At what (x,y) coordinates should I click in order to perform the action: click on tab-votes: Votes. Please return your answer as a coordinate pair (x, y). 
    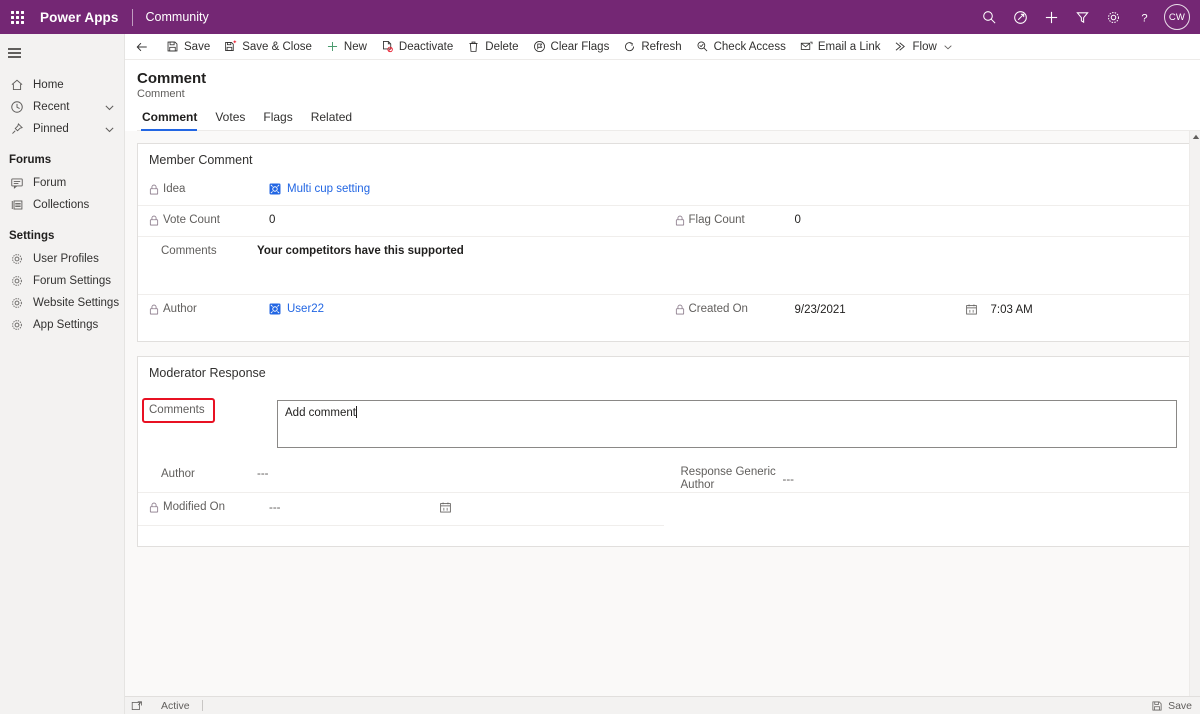
    Looking at the image, I should click on (230, 120).